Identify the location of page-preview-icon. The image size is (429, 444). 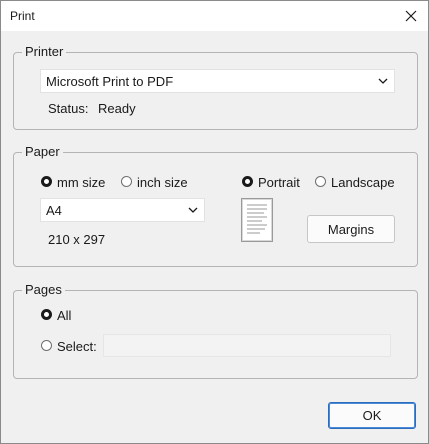
(257, 219).